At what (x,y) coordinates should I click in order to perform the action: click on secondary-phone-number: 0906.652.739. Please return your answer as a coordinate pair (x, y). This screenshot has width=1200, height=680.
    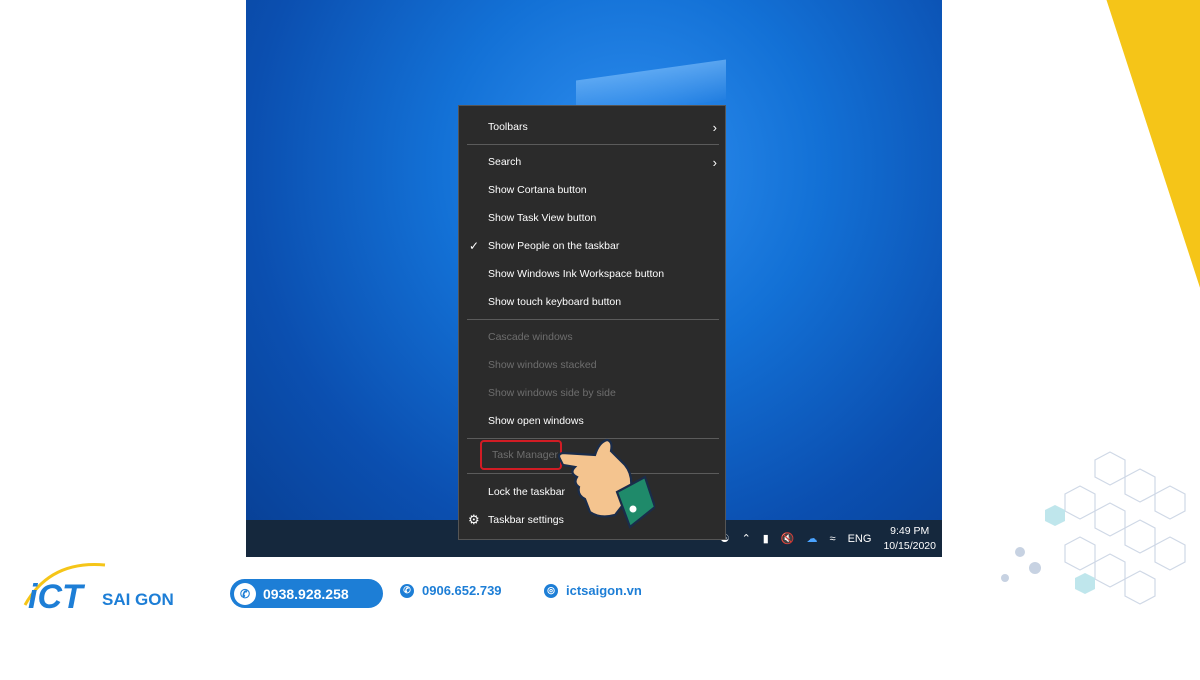
    Looking at the image, I should click on (462, 590).